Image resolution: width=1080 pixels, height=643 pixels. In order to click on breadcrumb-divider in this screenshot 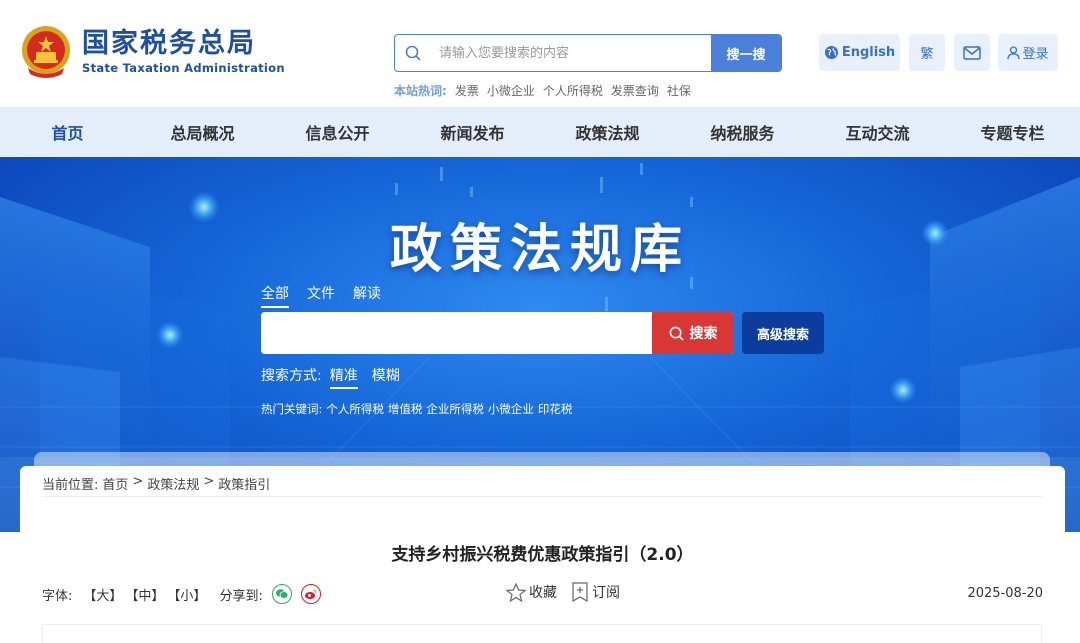, I will do `click(542, 496)`.